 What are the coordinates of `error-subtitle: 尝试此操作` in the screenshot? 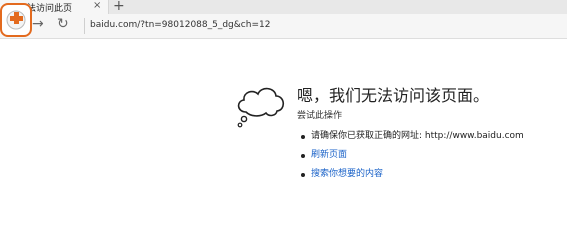 It's located at (320, 116).